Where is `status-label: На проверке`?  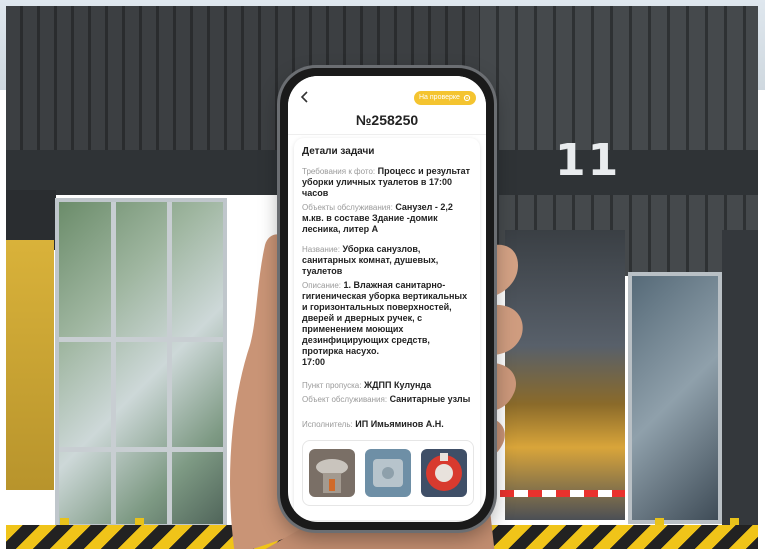 status-label: На проверке is located at coordinates (439, 97).